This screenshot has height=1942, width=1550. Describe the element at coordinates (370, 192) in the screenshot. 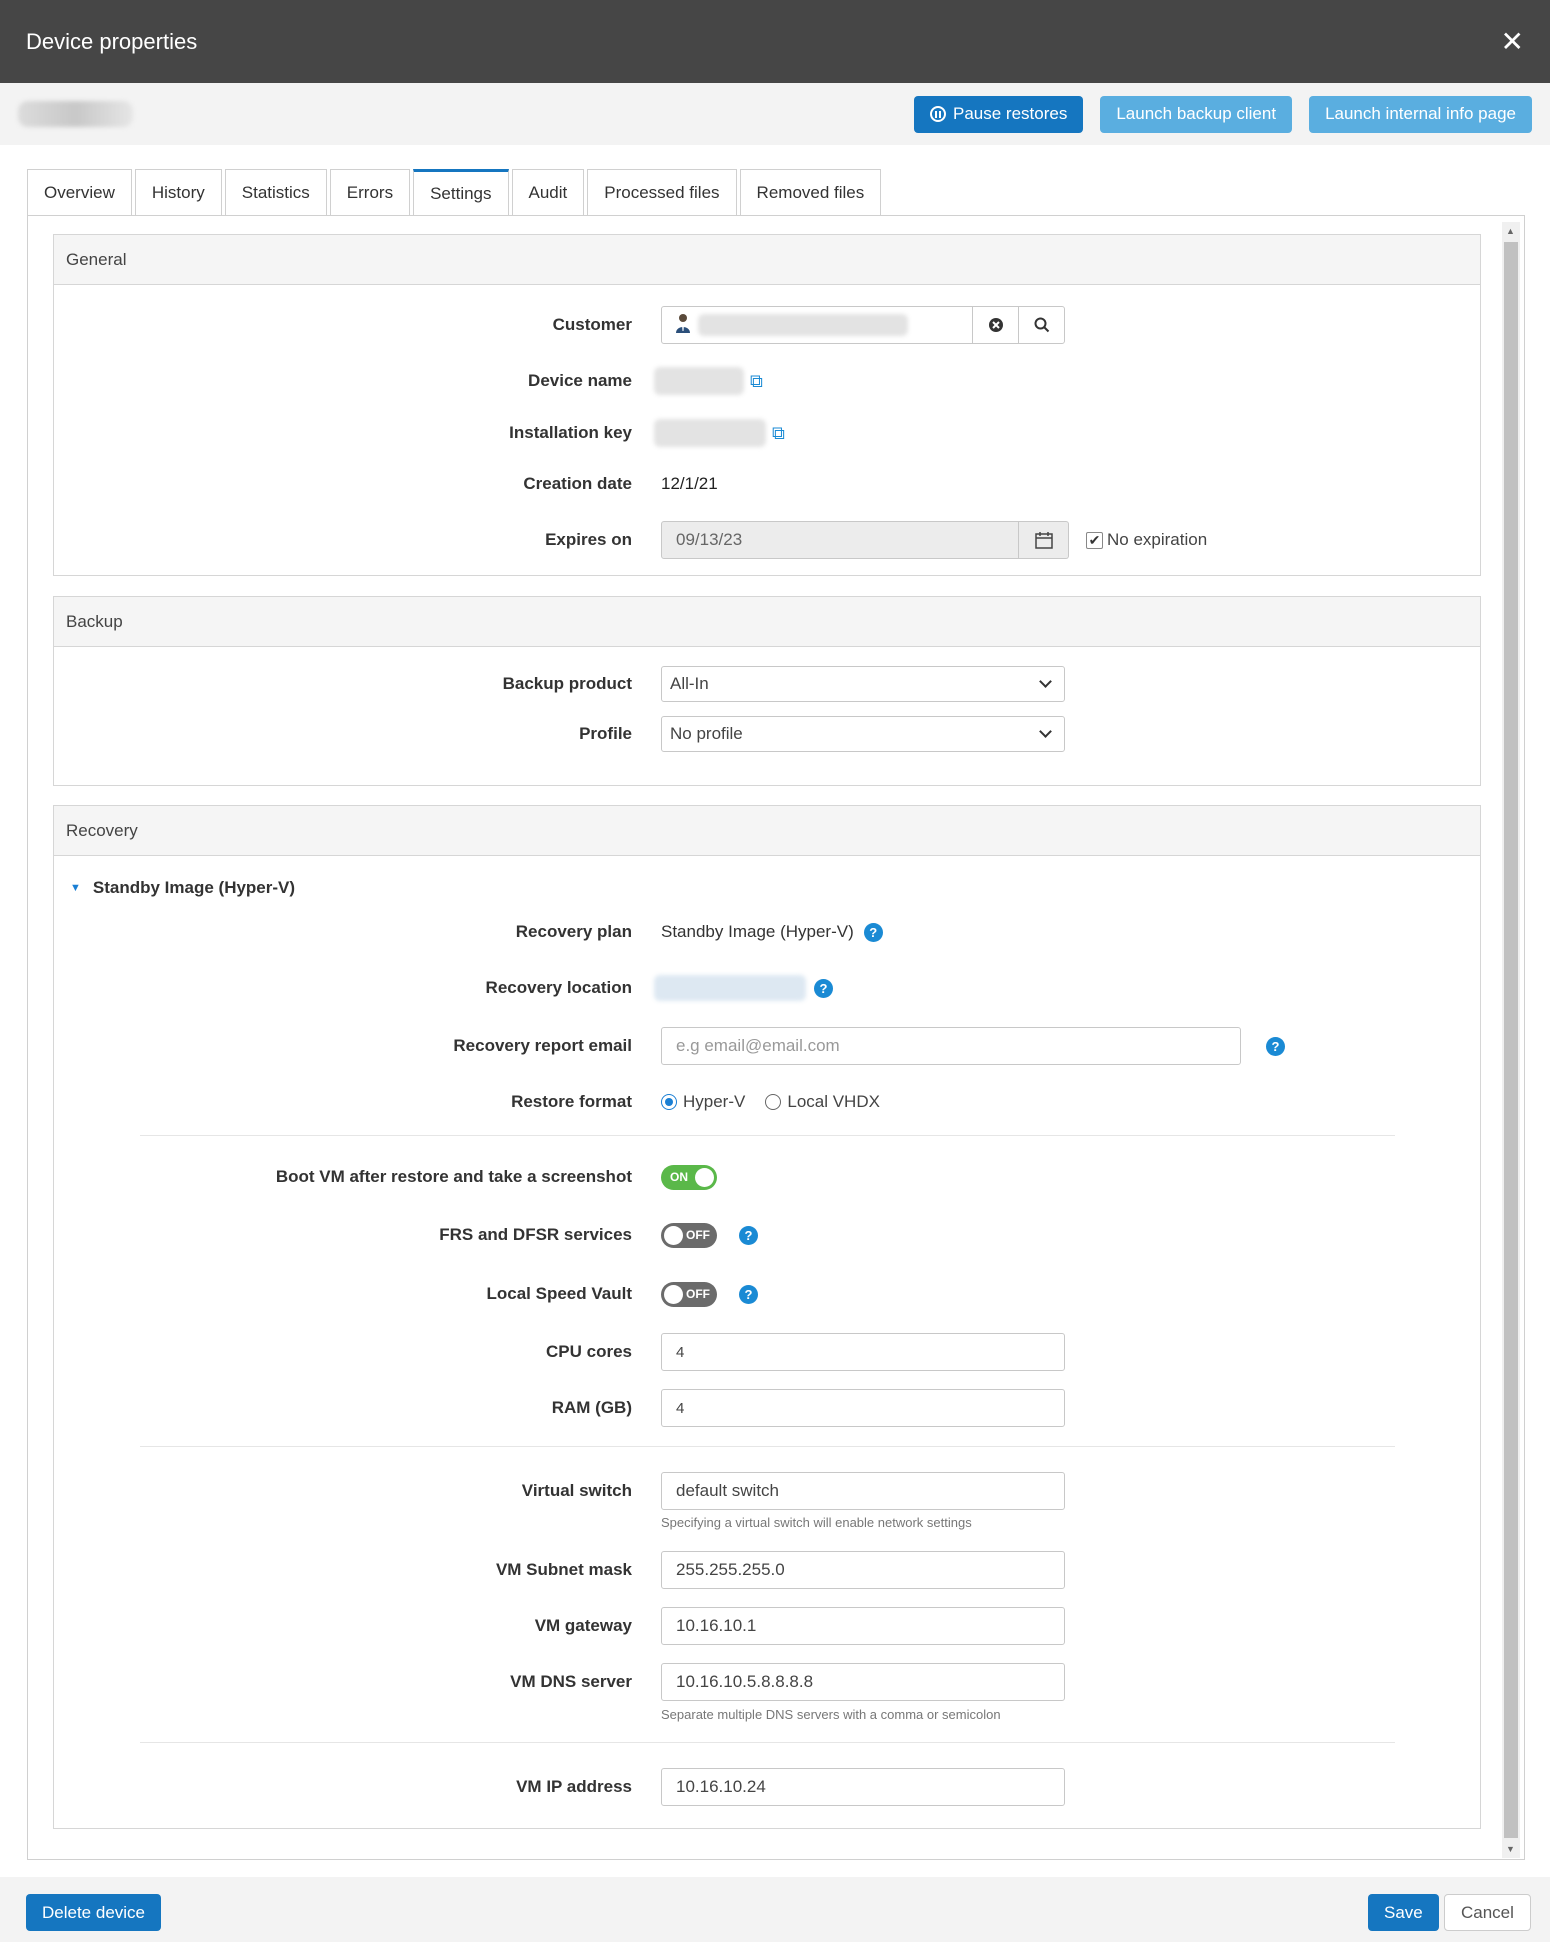

I see `tab-errors: Errors` at that location.